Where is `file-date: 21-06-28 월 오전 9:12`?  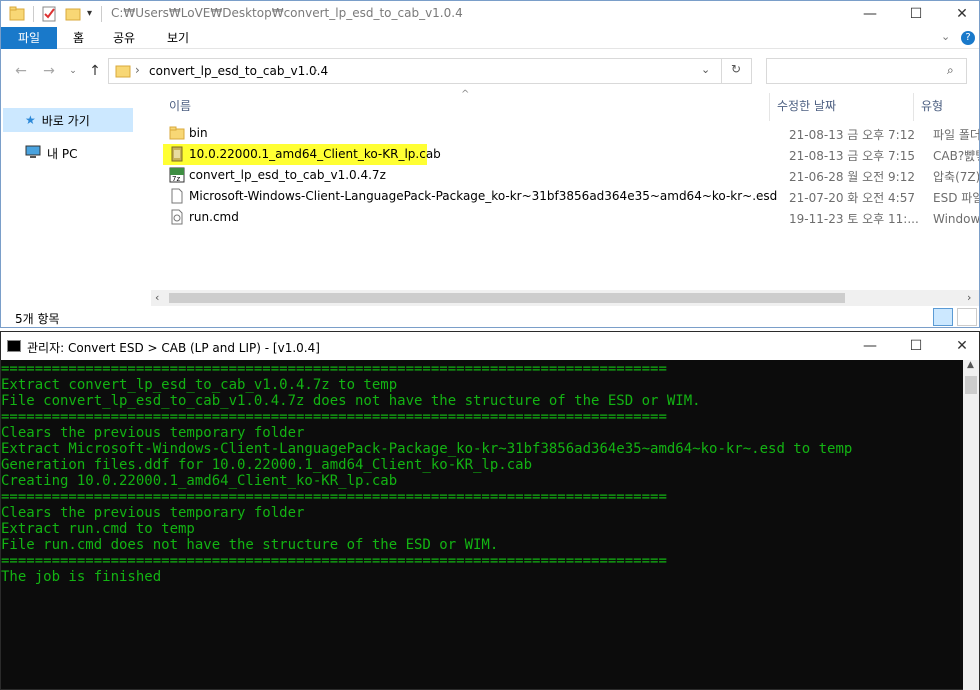 file-date: 21-06-28 월 오전 9:12 is located at coordinates (852, 177).